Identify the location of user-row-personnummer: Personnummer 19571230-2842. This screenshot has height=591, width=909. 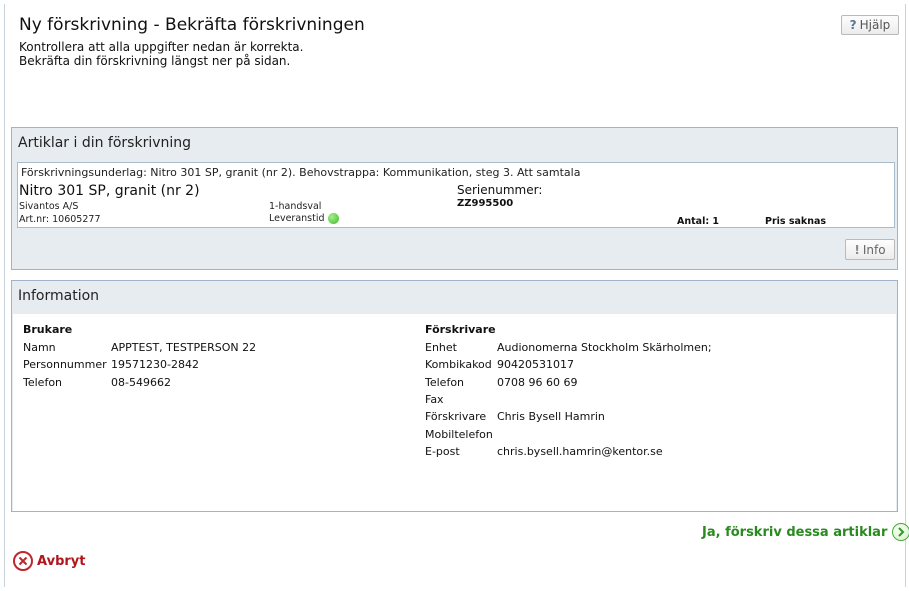
(111, 364).